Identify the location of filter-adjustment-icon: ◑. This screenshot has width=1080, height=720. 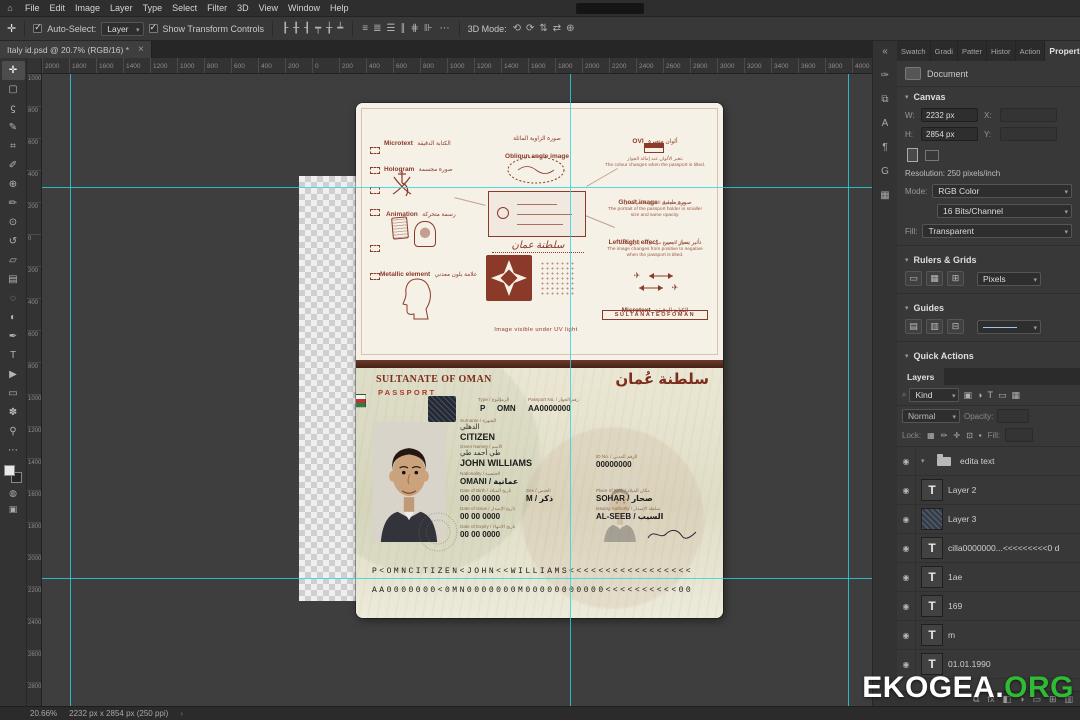
(979, 395).